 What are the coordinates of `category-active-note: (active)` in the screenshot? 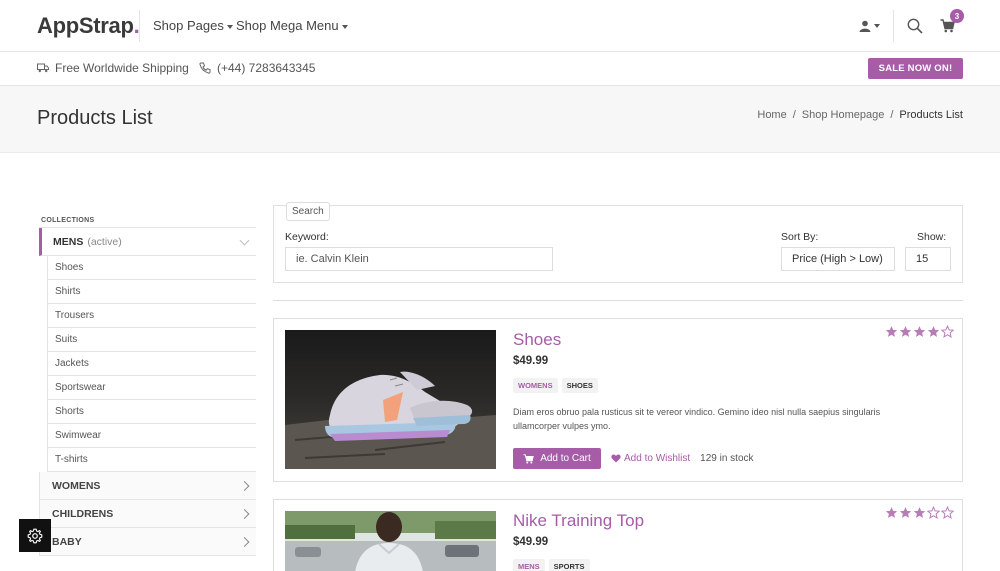 It's located at (104, 241).